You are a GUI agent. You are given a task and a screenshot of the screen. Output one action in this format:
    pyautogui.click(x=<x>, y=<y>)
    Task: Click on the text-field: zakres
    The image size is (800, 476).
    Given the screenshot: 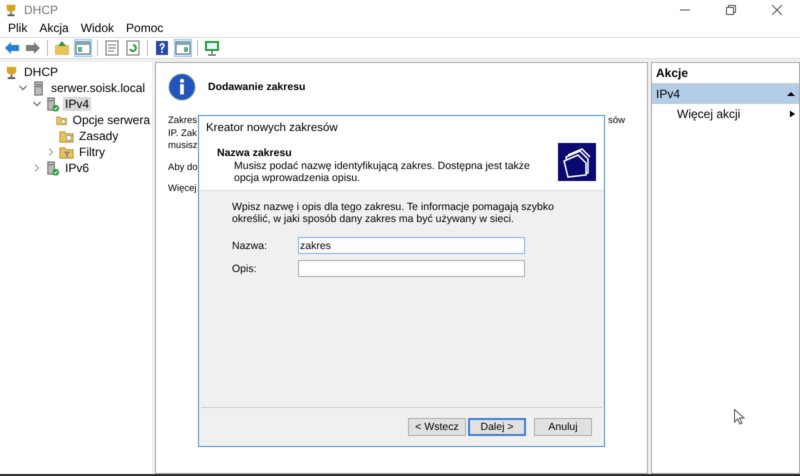 What is the action you would take?
    pyautogui.click(x=411, y=245)
    